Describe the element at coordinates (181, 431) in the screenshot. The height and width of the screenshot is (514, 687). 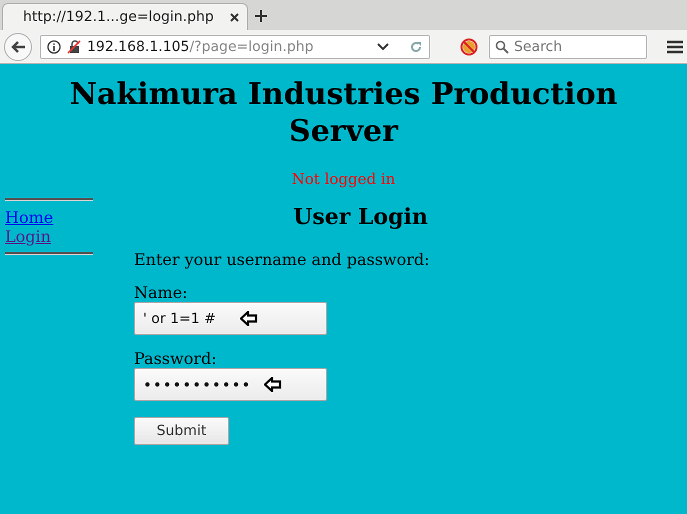
I see `submit-button: Submit` at that location.